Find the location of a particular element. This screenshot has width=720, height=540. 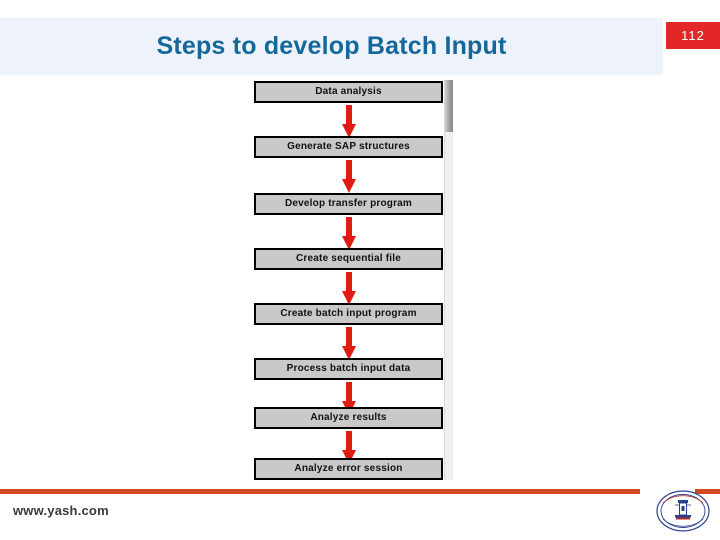

footer-divider-left is located at coordinates (320, 491).